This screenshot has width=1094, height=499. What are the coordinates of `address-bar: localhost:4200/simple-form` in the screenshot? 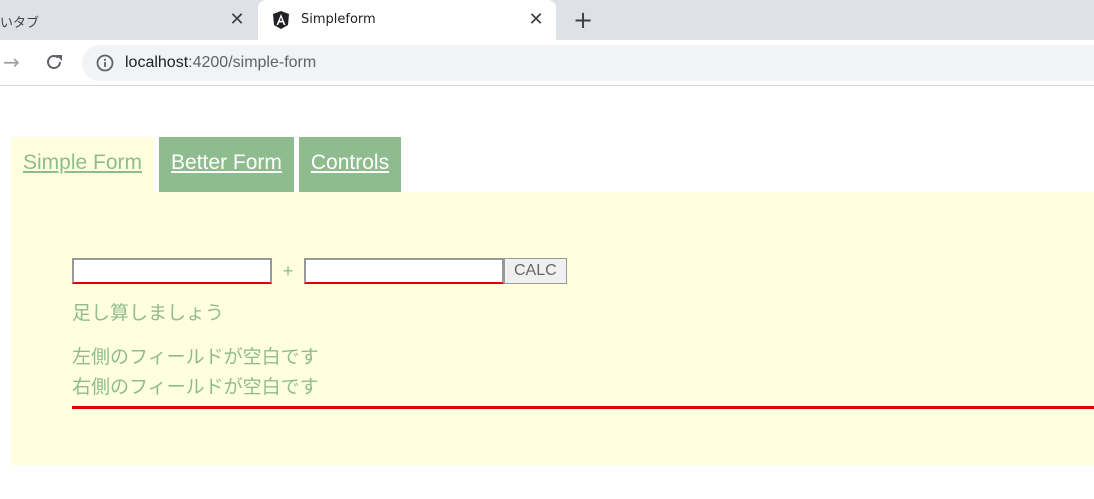 It's located at (588, 63).